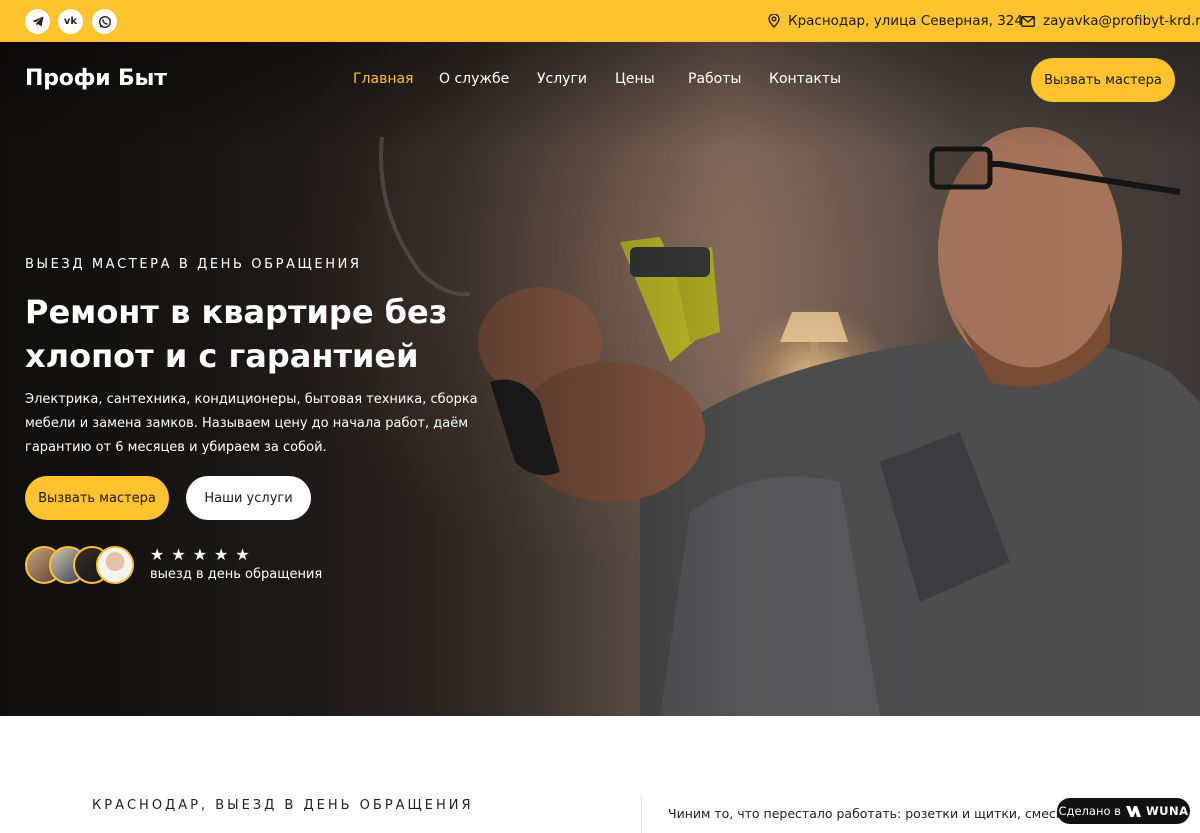 The width and height of the screenshot is (1200, 833). Describe the element at coordinates (115, 565) in the screenshot. I see `avatar` at that location.